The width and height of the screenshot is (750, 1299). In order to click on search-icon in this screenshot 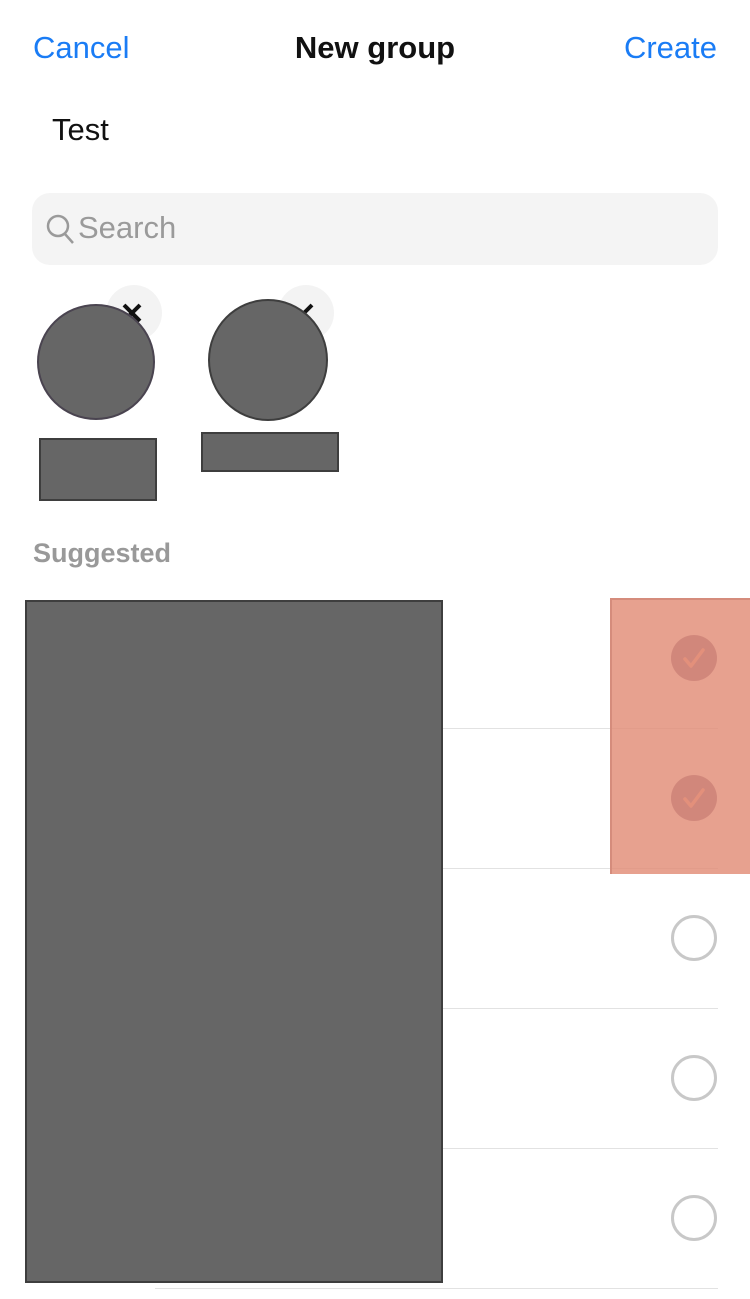, I will do `click(60, 229)`.